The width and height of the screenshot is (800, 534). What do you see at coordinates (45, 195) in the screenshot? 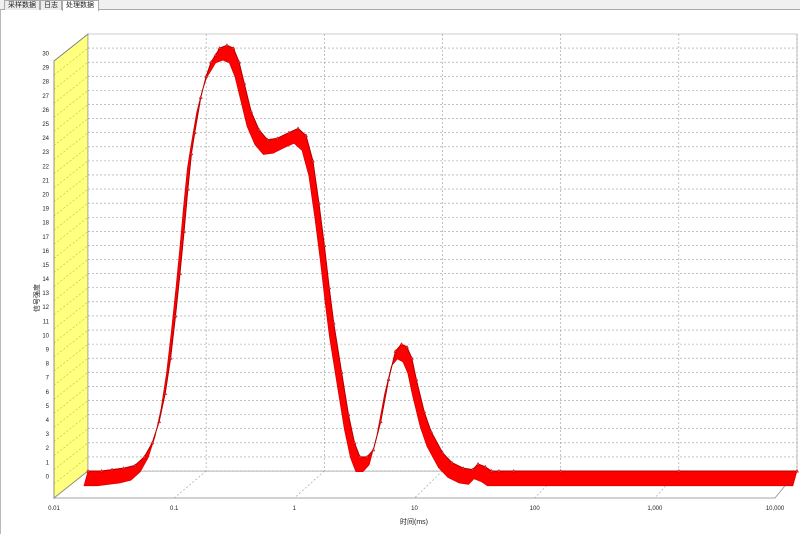
I see `y-tick-label: 20` at bounding box center [45, 195].